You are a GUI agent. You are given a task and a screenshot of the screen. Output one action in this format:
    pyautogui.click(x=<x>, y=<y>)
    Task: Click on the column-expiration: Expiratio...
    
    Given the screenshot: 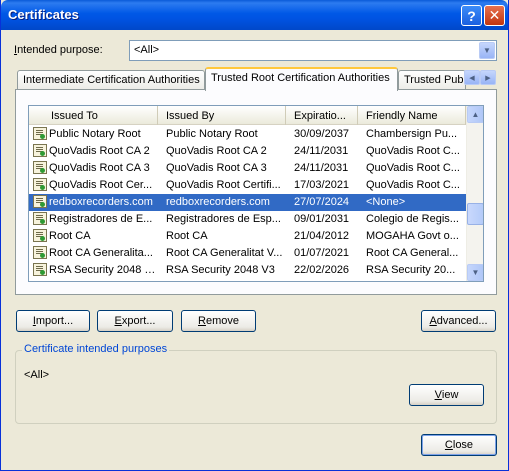 What is the action you would take?
    pyautogui.click(x=322, y=115)
    